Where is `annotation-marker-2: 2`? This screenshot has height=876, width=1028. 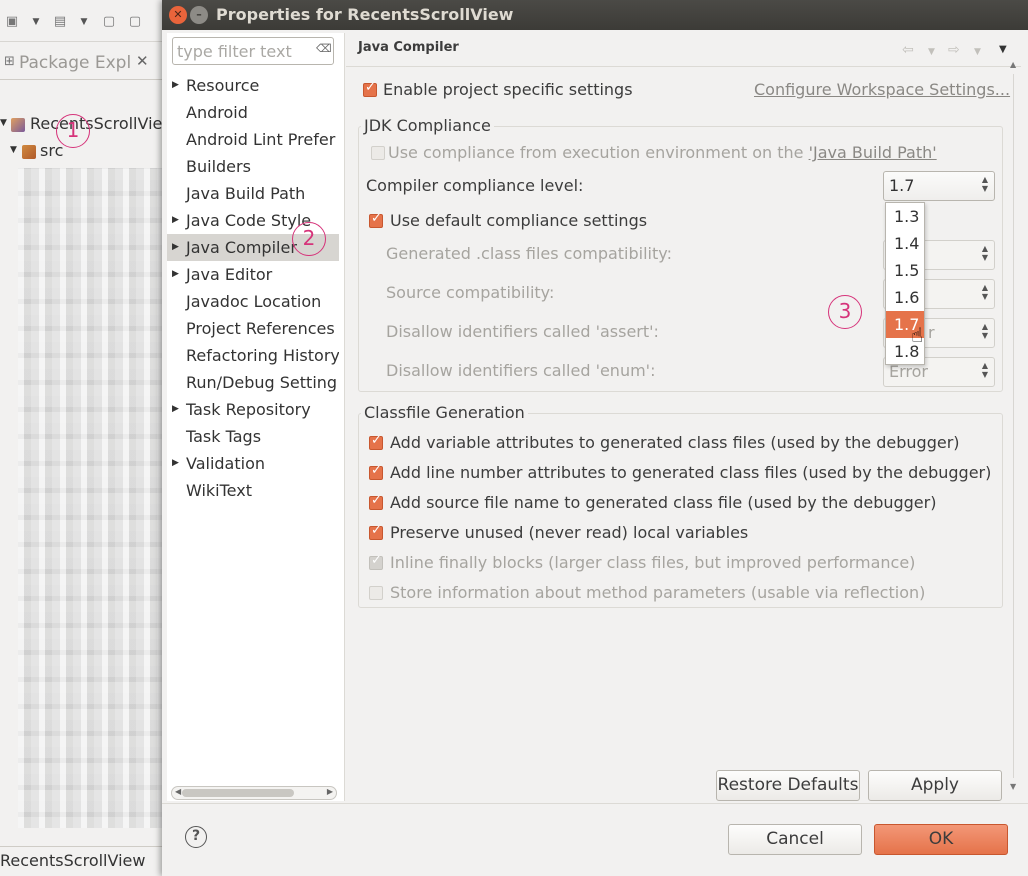 annotation-marker-2: 2 is located at coordinates (309, 239).